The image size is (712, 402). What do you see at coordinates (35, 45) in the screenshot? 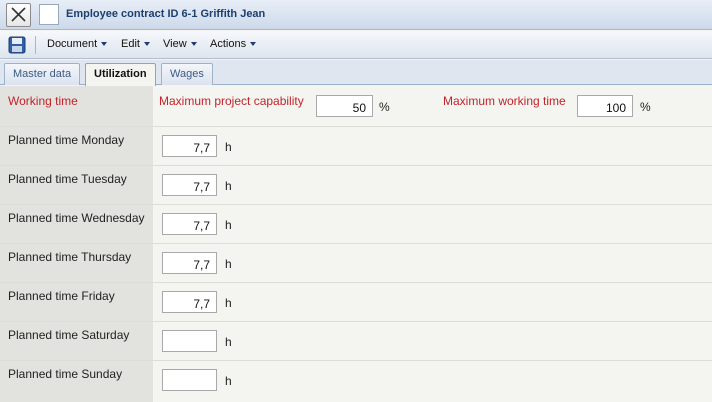
I see `toolbar-separator` at bounding box center [35, 45].